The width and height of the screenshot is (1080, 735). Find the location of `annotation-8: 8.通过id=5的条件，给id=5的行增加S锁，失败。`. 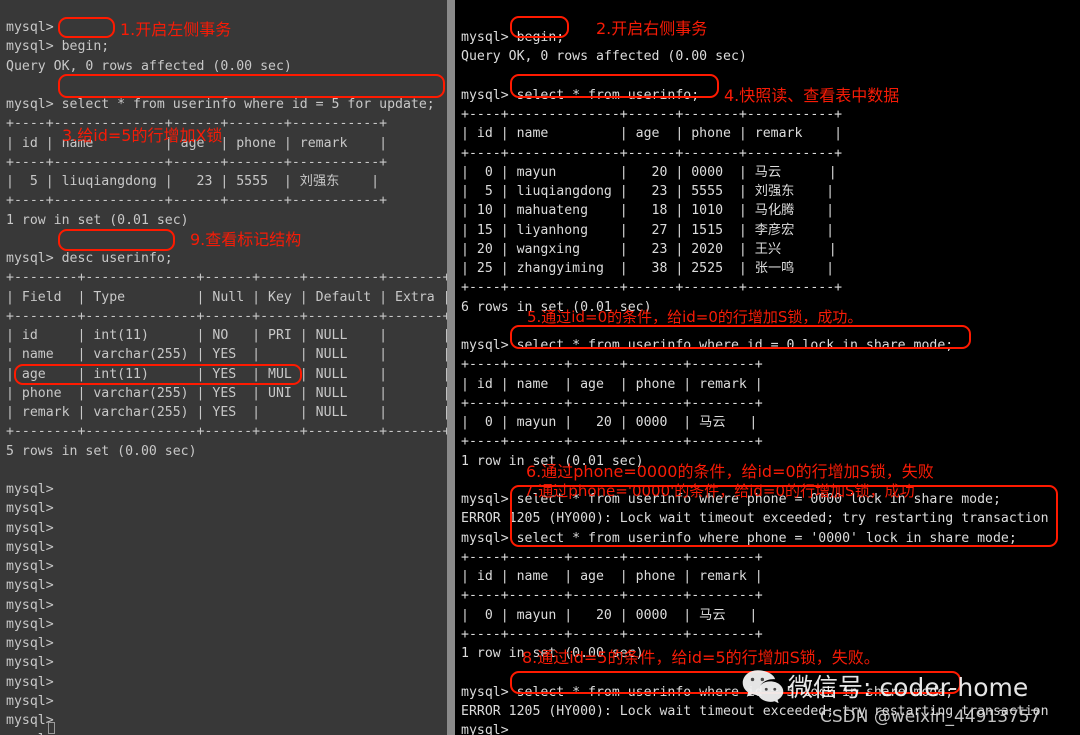

annotation-8: 8.通过id=5的条件，给id=5的行增加S锁，失败。 is located at coordinates (701, 657).